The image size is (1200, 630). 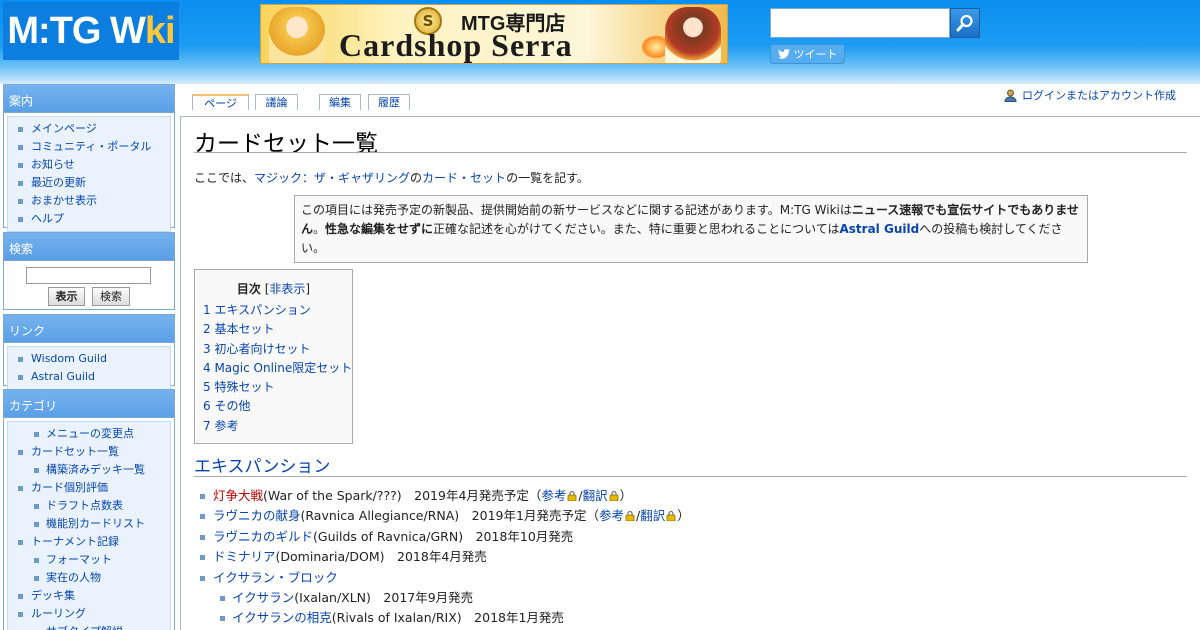 I want to click on sidebar-category-item: カード個別評価, so click(x=89, y=488).